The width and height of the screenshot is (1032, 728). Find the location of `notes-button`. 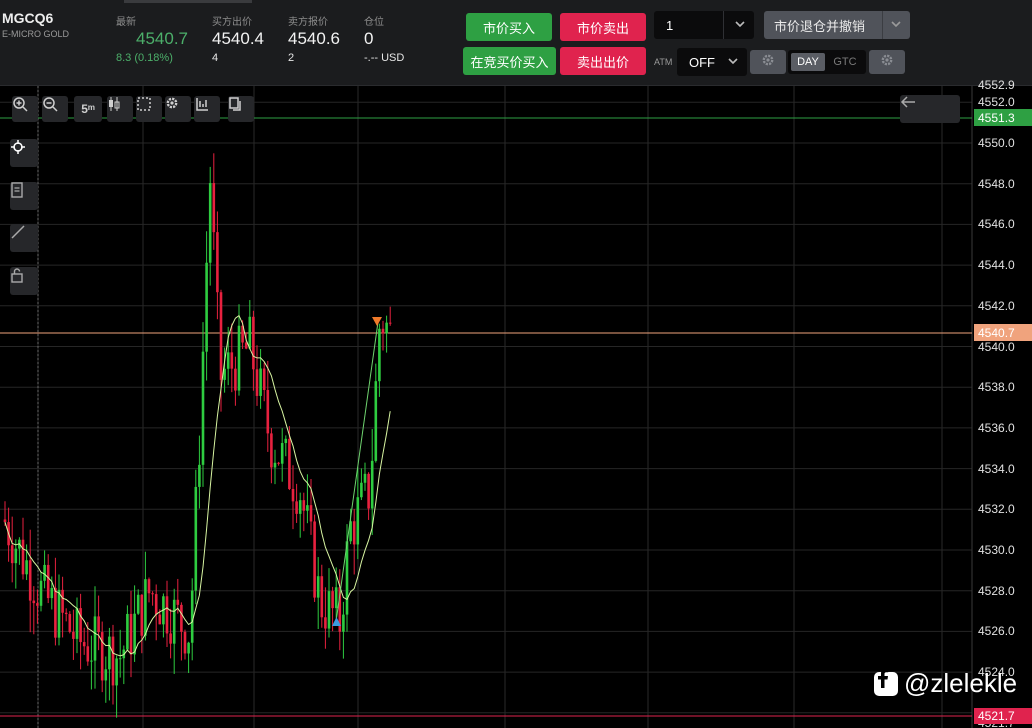

notes-button is located at coordinates (24, 196).